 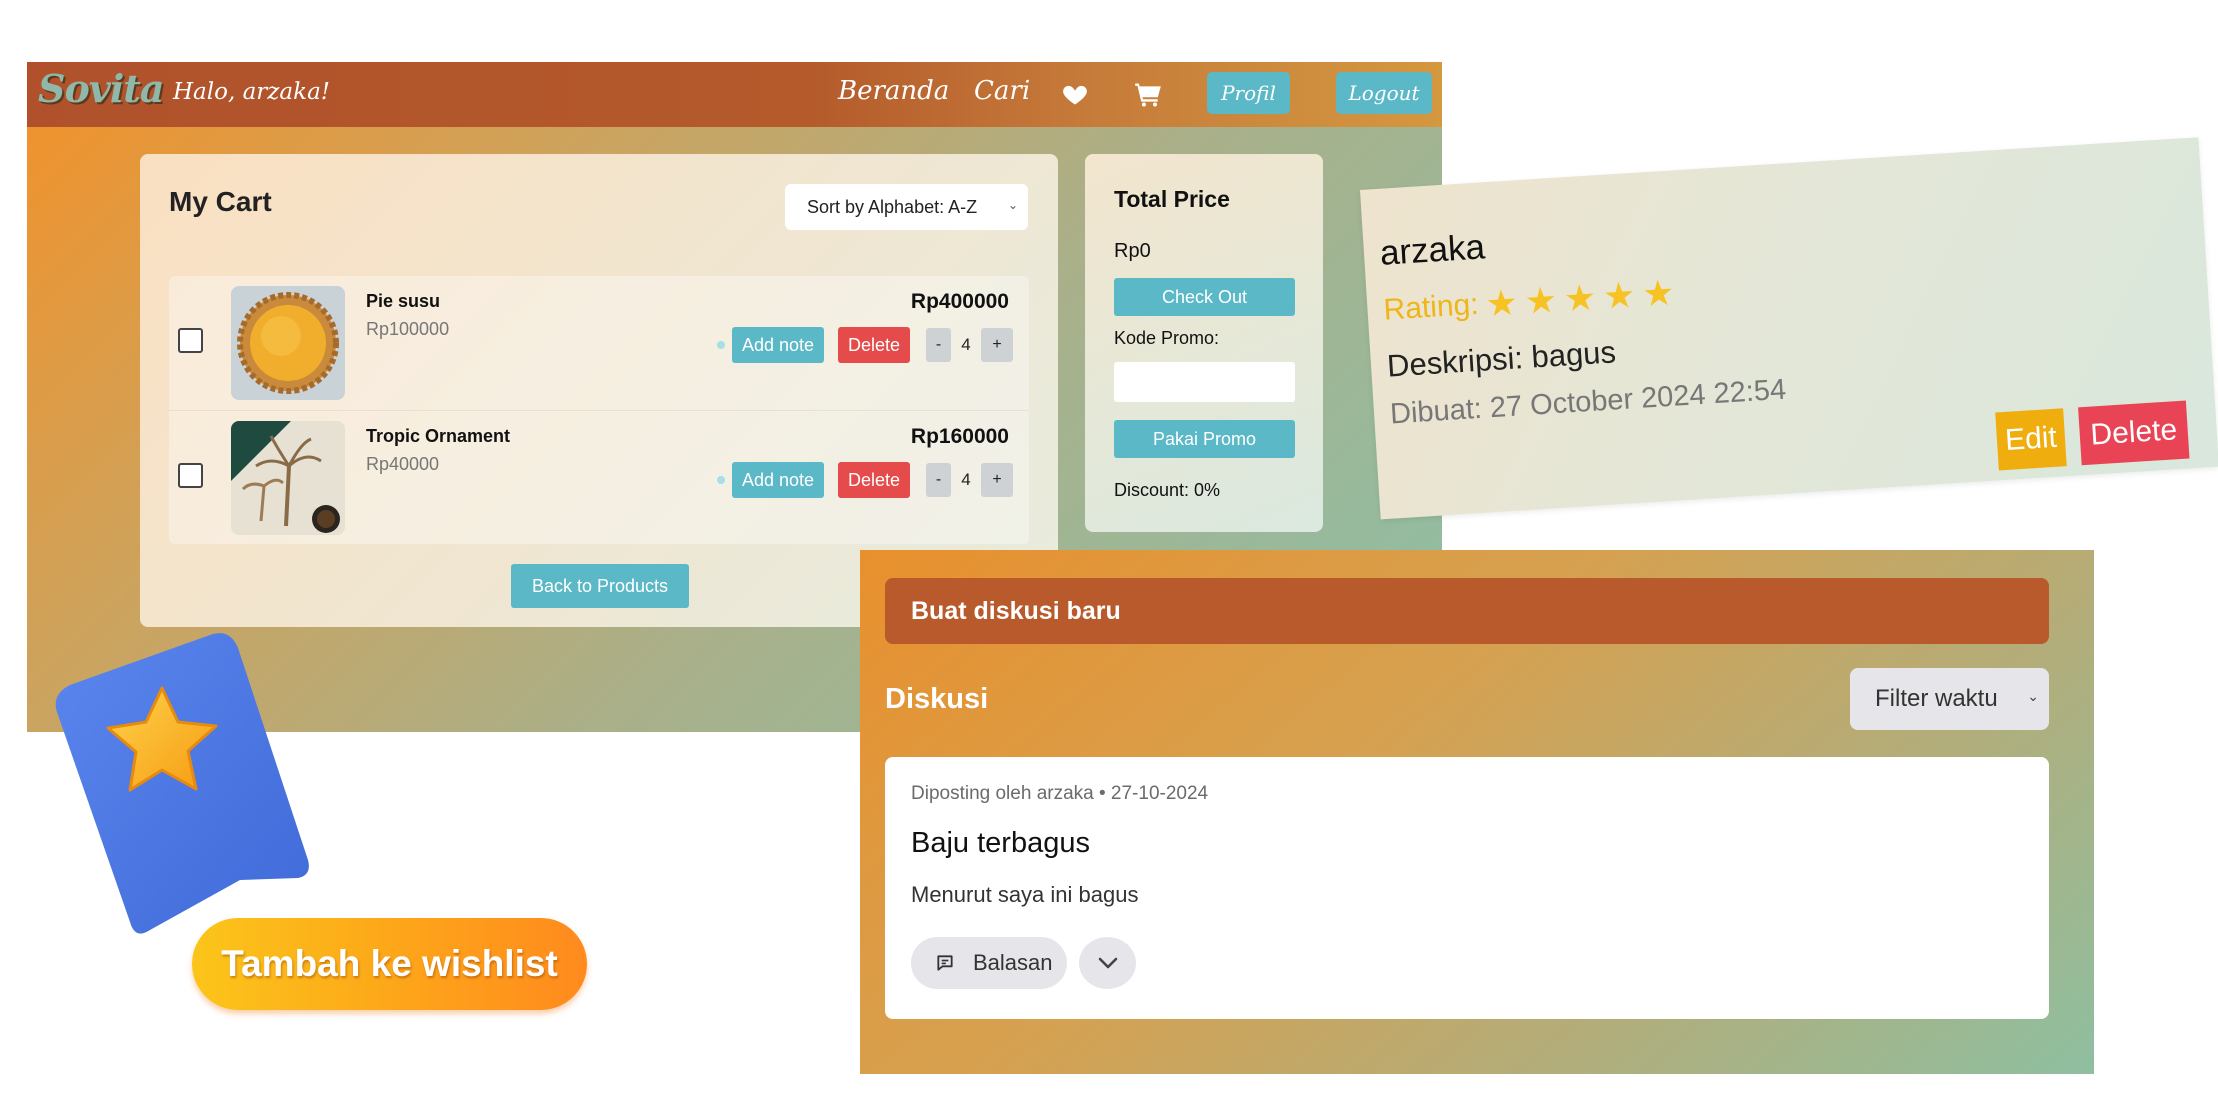 I want to click on review-date: Dibuat: 27 October 2024 22:54, so click(x=1588, y=402).